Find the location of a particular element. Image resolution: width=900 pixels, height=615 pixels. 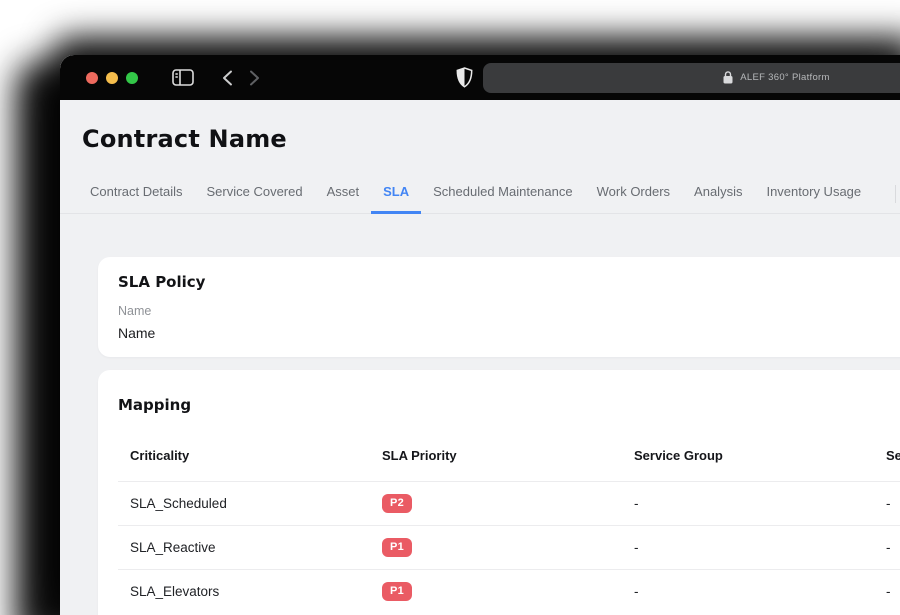

sla-policy-name-value: Name is located at coordinates (137, 333).